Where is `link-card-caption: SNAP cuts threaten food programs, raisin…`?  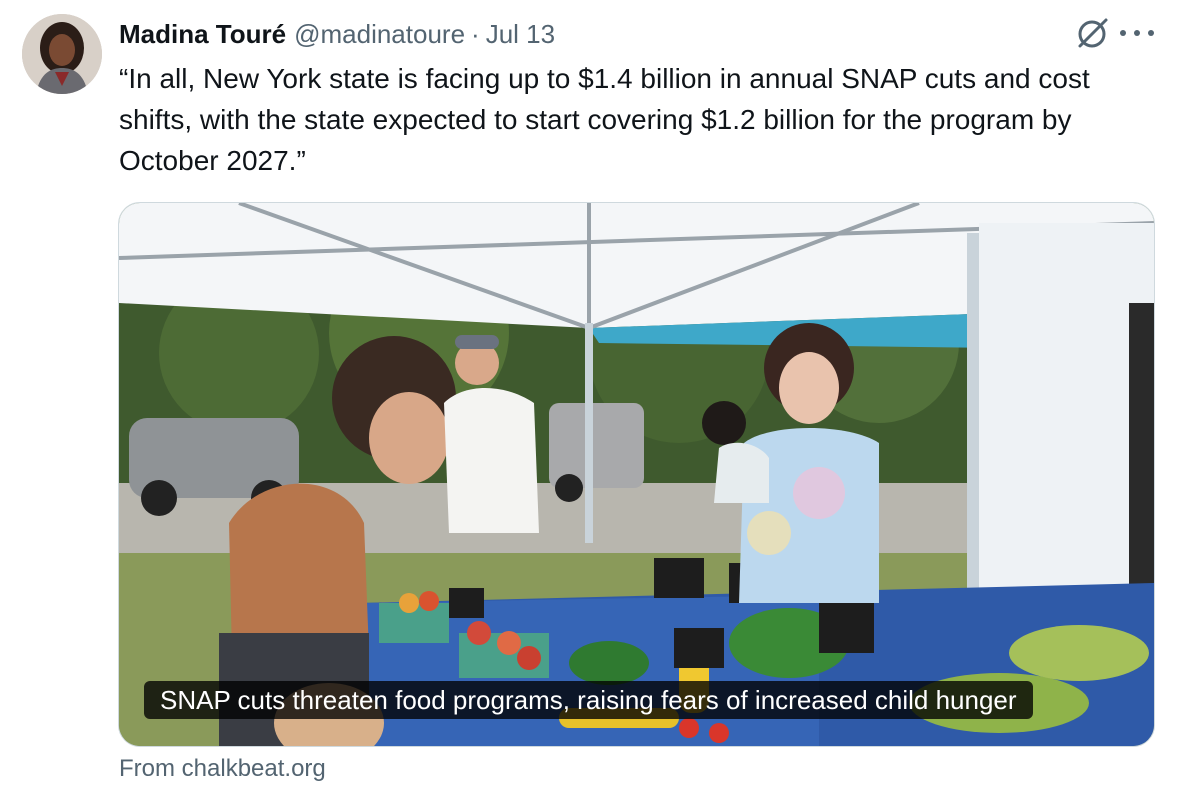
link-card-caption: SNAP cuts threaten food programs, raisin… is located at coordinates (588, 700).